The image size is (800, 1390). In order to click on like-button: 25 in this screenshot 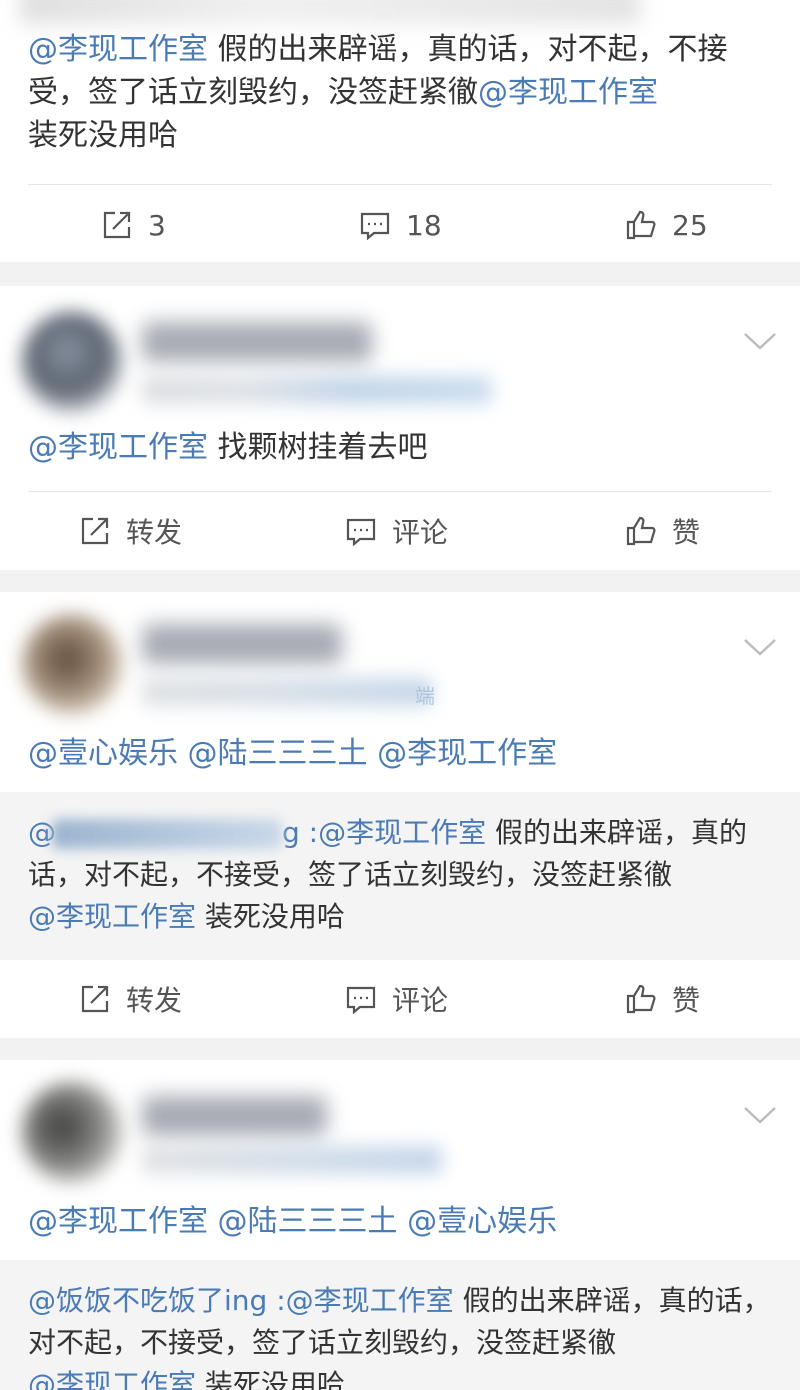, I will do `click(666, 225)`.